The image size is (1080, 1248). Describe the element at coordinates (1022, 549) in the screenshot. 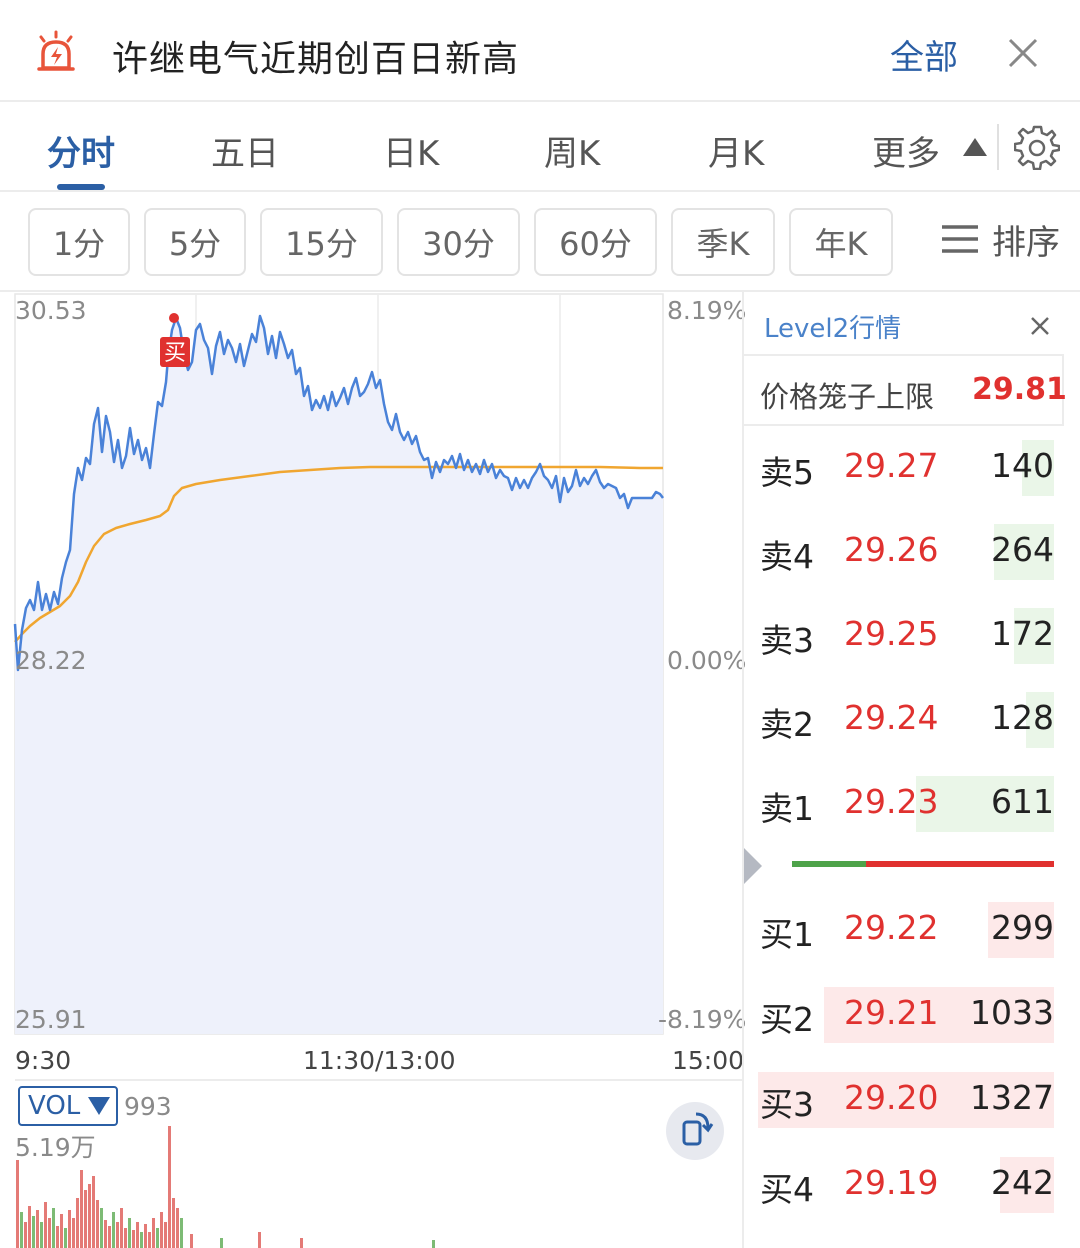

I see `ask-volume: 264` at that location.